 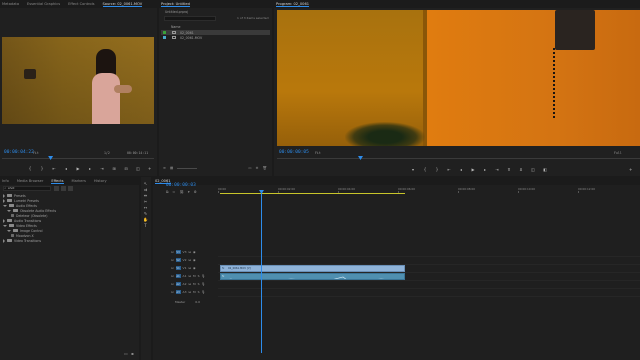 I want to click on track-header-a1: ⊡ A1 A1 ⊟ M S 🎙, so click(x=194, y=276).